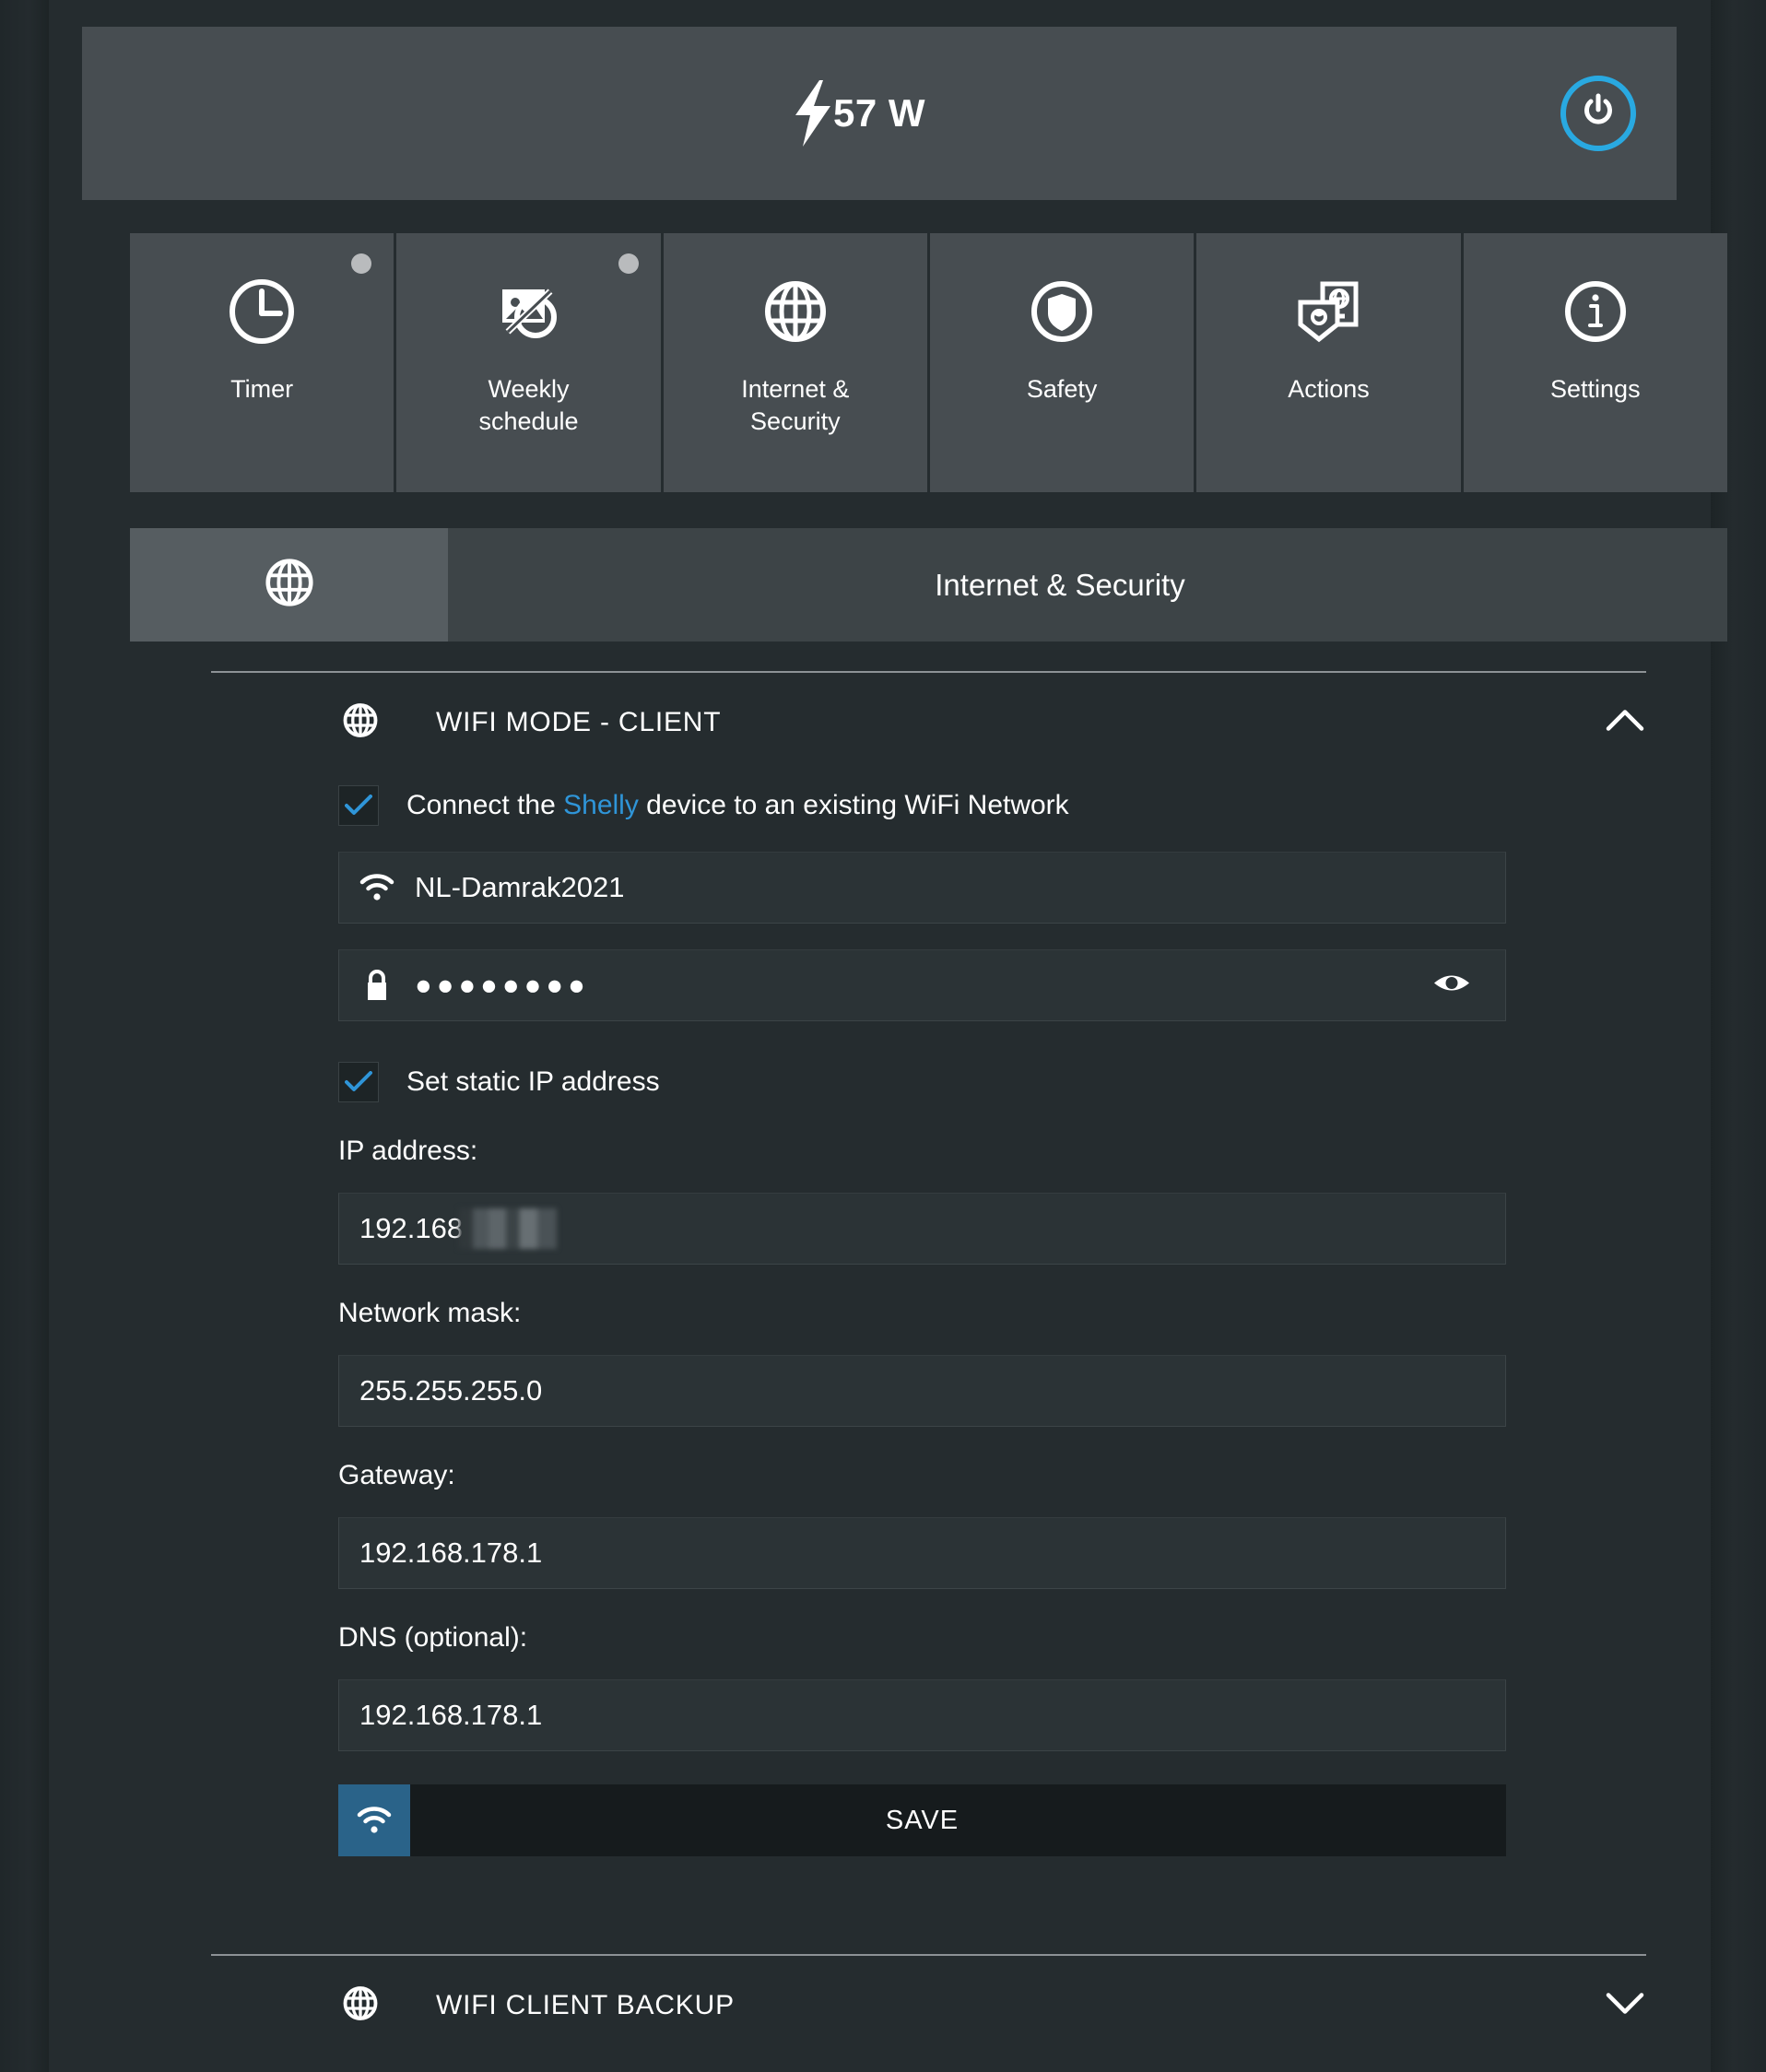 This screenshot has height=2072, width=1766. What do you see at coordinates (262, 312) in the screenshot?
I see `clock-icon` at bounding box center [262, 312].